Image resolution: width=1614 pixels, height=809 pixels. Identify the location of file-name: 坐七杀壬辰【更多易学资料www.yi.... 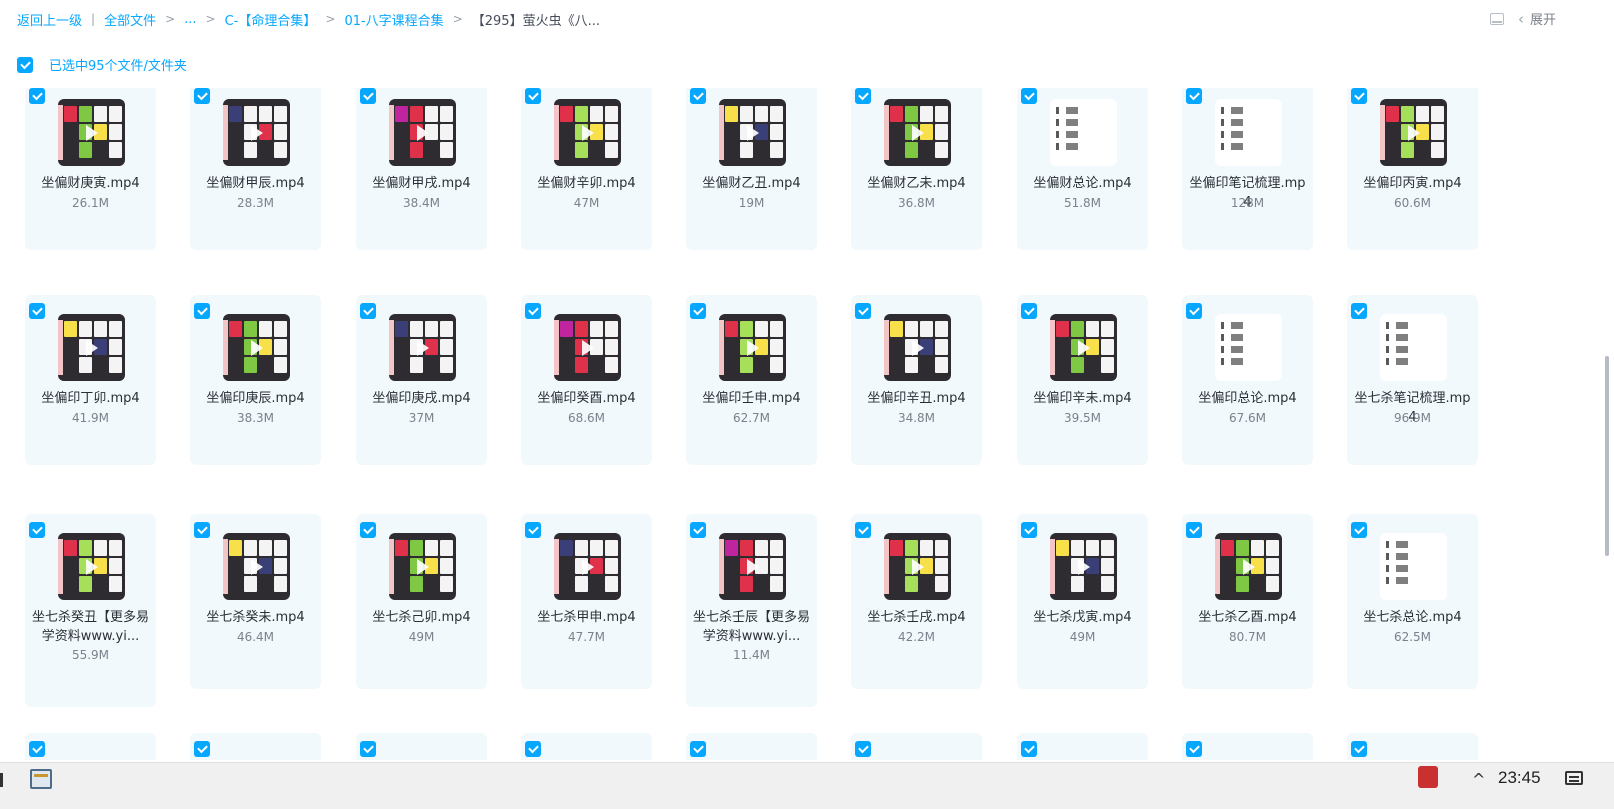
(751, 627).